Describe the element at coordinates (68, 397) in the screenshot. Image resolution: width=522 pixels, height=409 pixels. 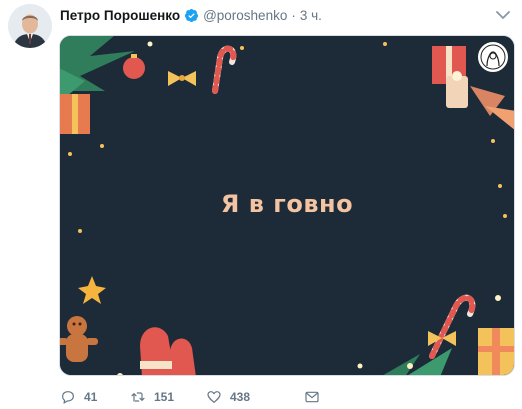
I see `reply-icon` at that location.